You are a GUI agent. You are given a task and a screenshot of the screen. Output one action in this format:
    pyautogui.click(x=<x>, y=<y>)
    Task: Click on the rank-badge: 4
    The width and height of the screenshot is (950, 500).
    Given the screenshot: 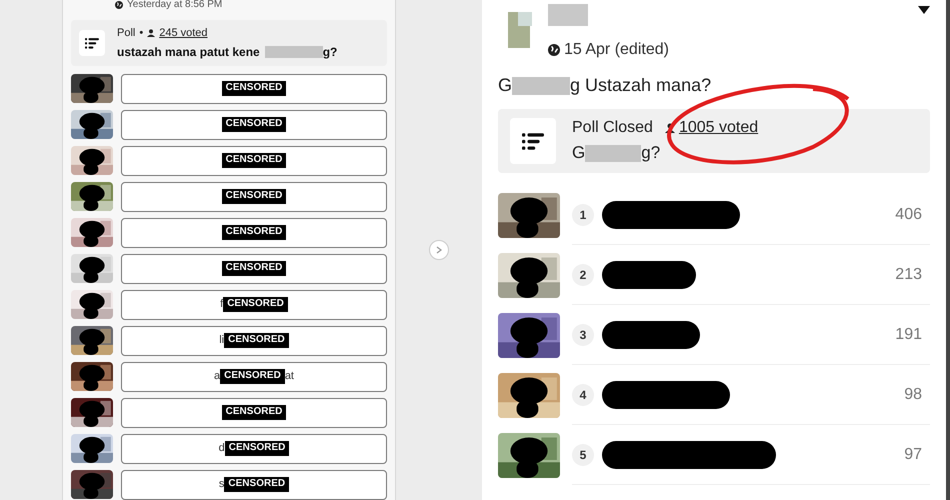 What is the action you would take?
    pyautogui.click(x=583, y=395)
    